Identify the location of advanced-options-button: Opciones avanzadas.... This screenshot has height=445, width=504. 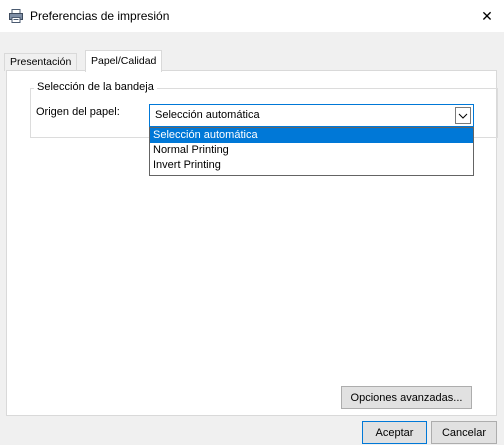
(406, 397).